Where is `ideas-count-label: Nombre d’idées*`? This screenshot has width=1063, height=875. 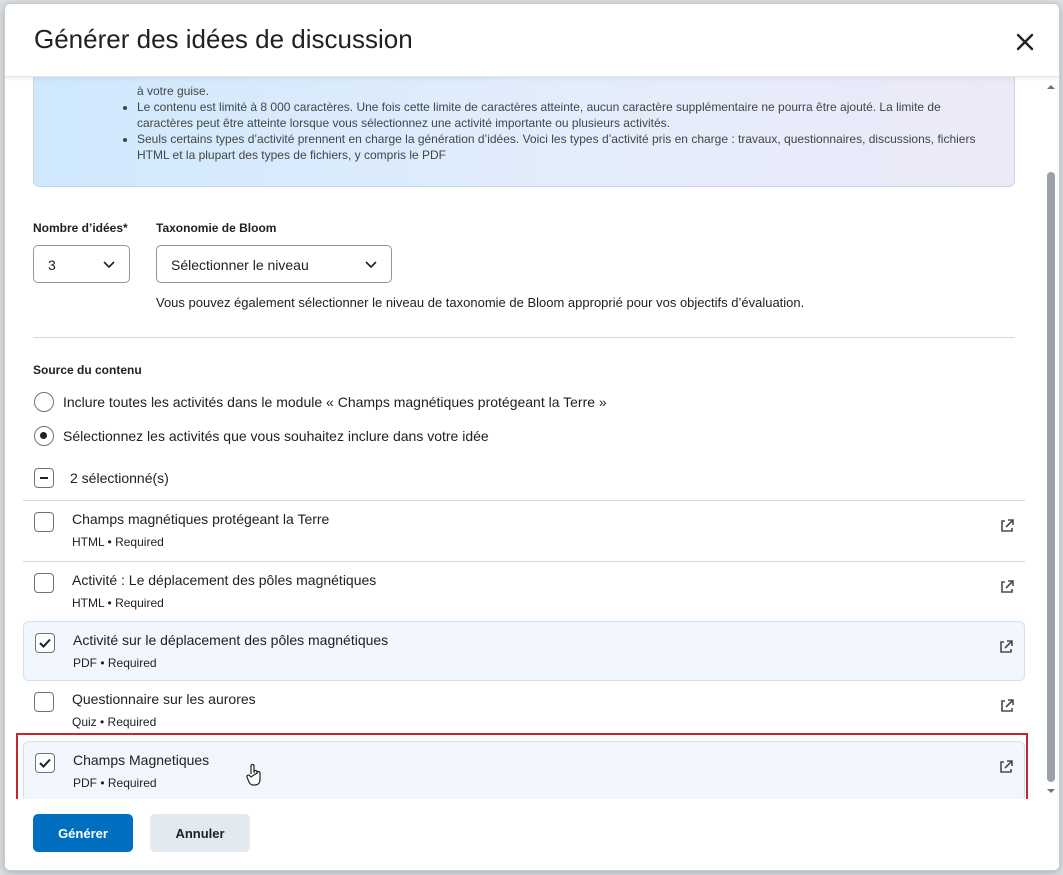
ideas-count-label: Nombre d’idées* is located at coordinates (80, 228).